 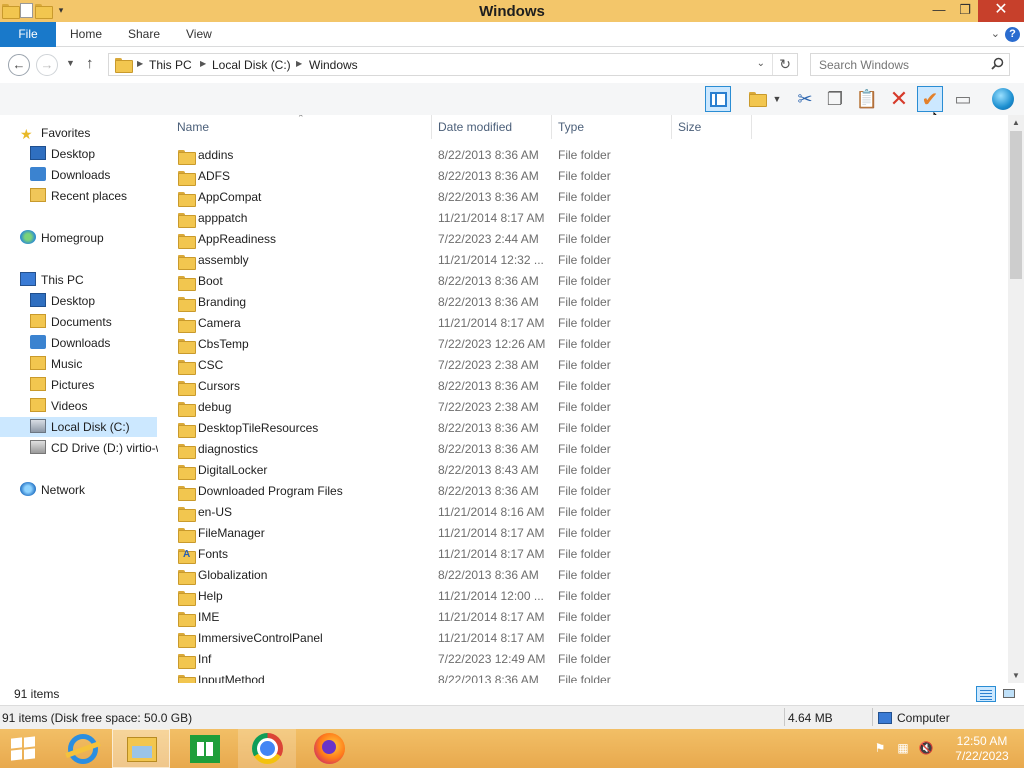 I want to click on nav-item-cd-drive: CD Drive (D:) virtio-w, so click(x=94, y=448).